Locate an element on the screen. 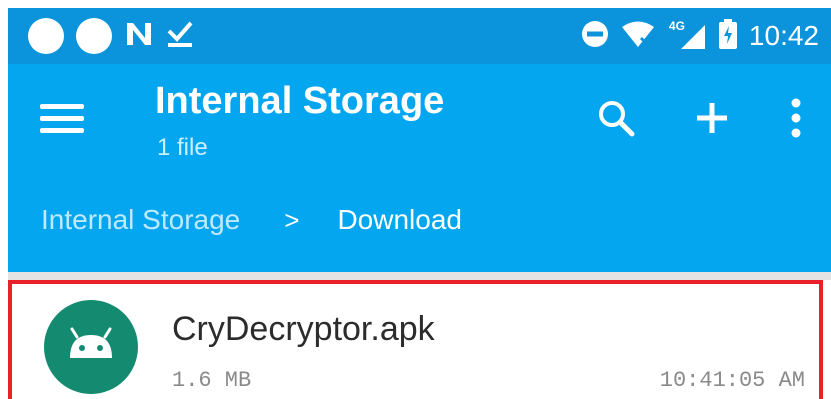 The image size is (831, 399). file-modified-time: 10:41:05 AM is located at coordinates (732, 380).